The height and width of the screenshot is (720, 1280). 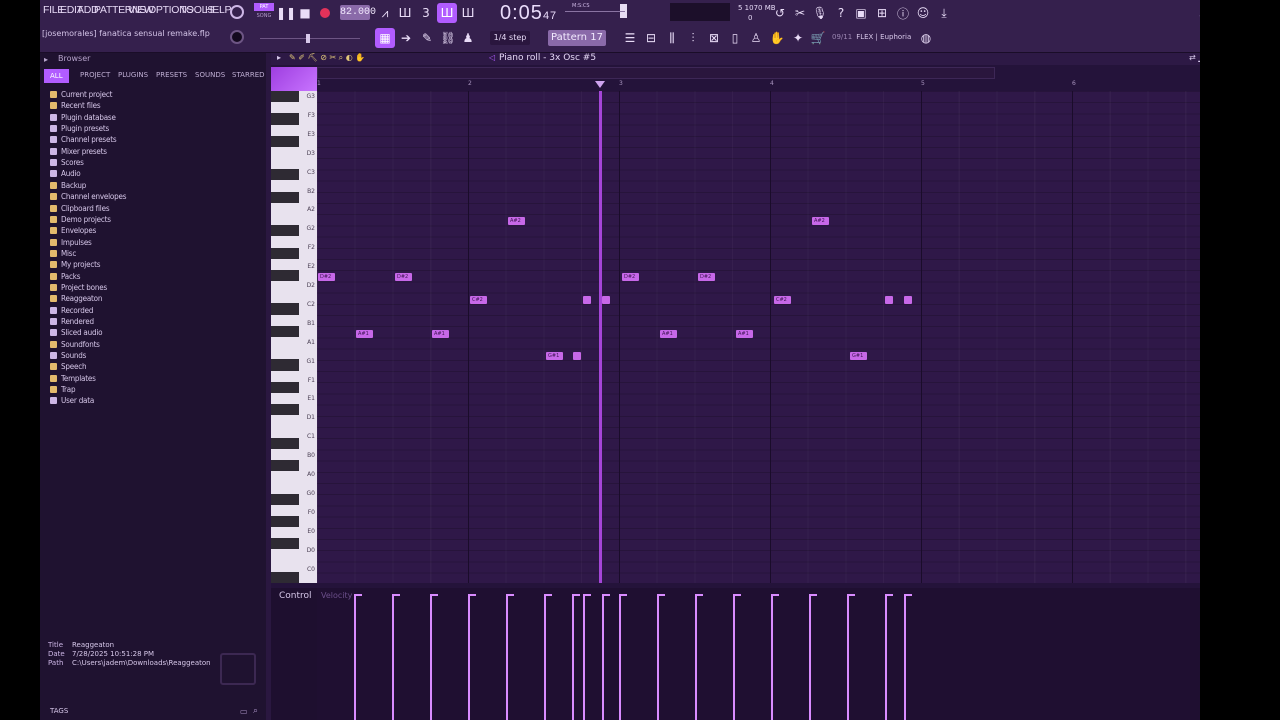 I want to click on arrow-right-icon: ➔, so click(x=406, y=38).